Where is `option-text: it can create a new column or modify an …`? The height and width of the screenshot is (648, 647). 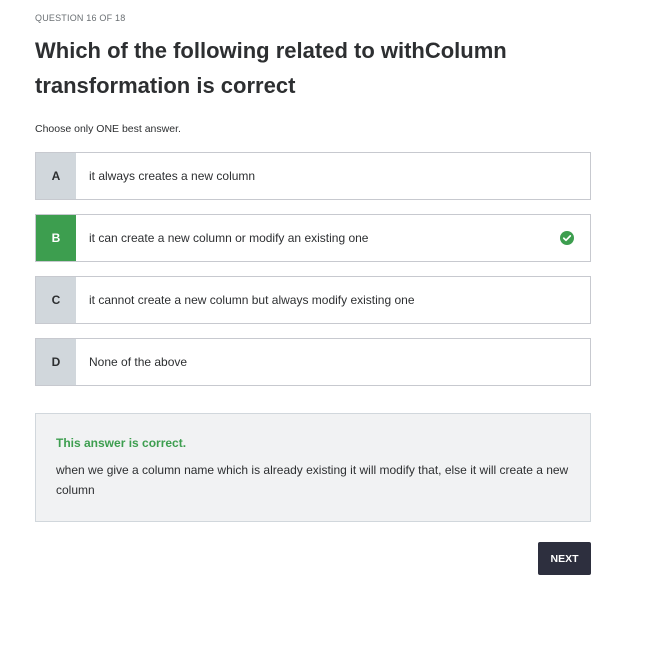 option-text: it can create a new column or modify an … is located at coordinates (229, 238).